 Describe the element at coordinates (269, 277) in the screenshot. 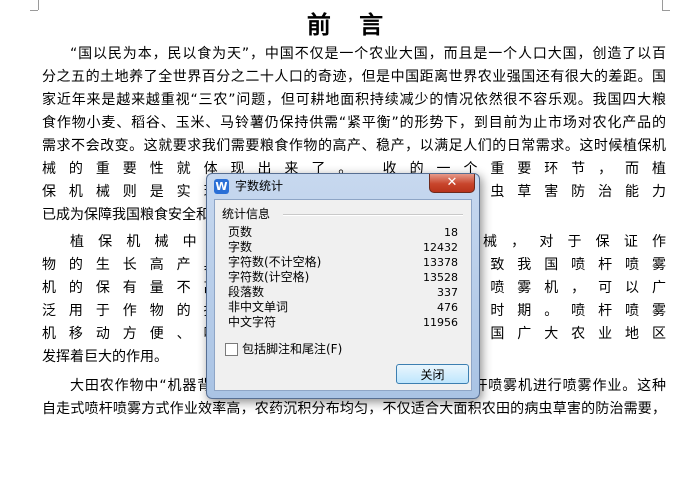

I see `stat-label: 字符数(计空格)` at that location.